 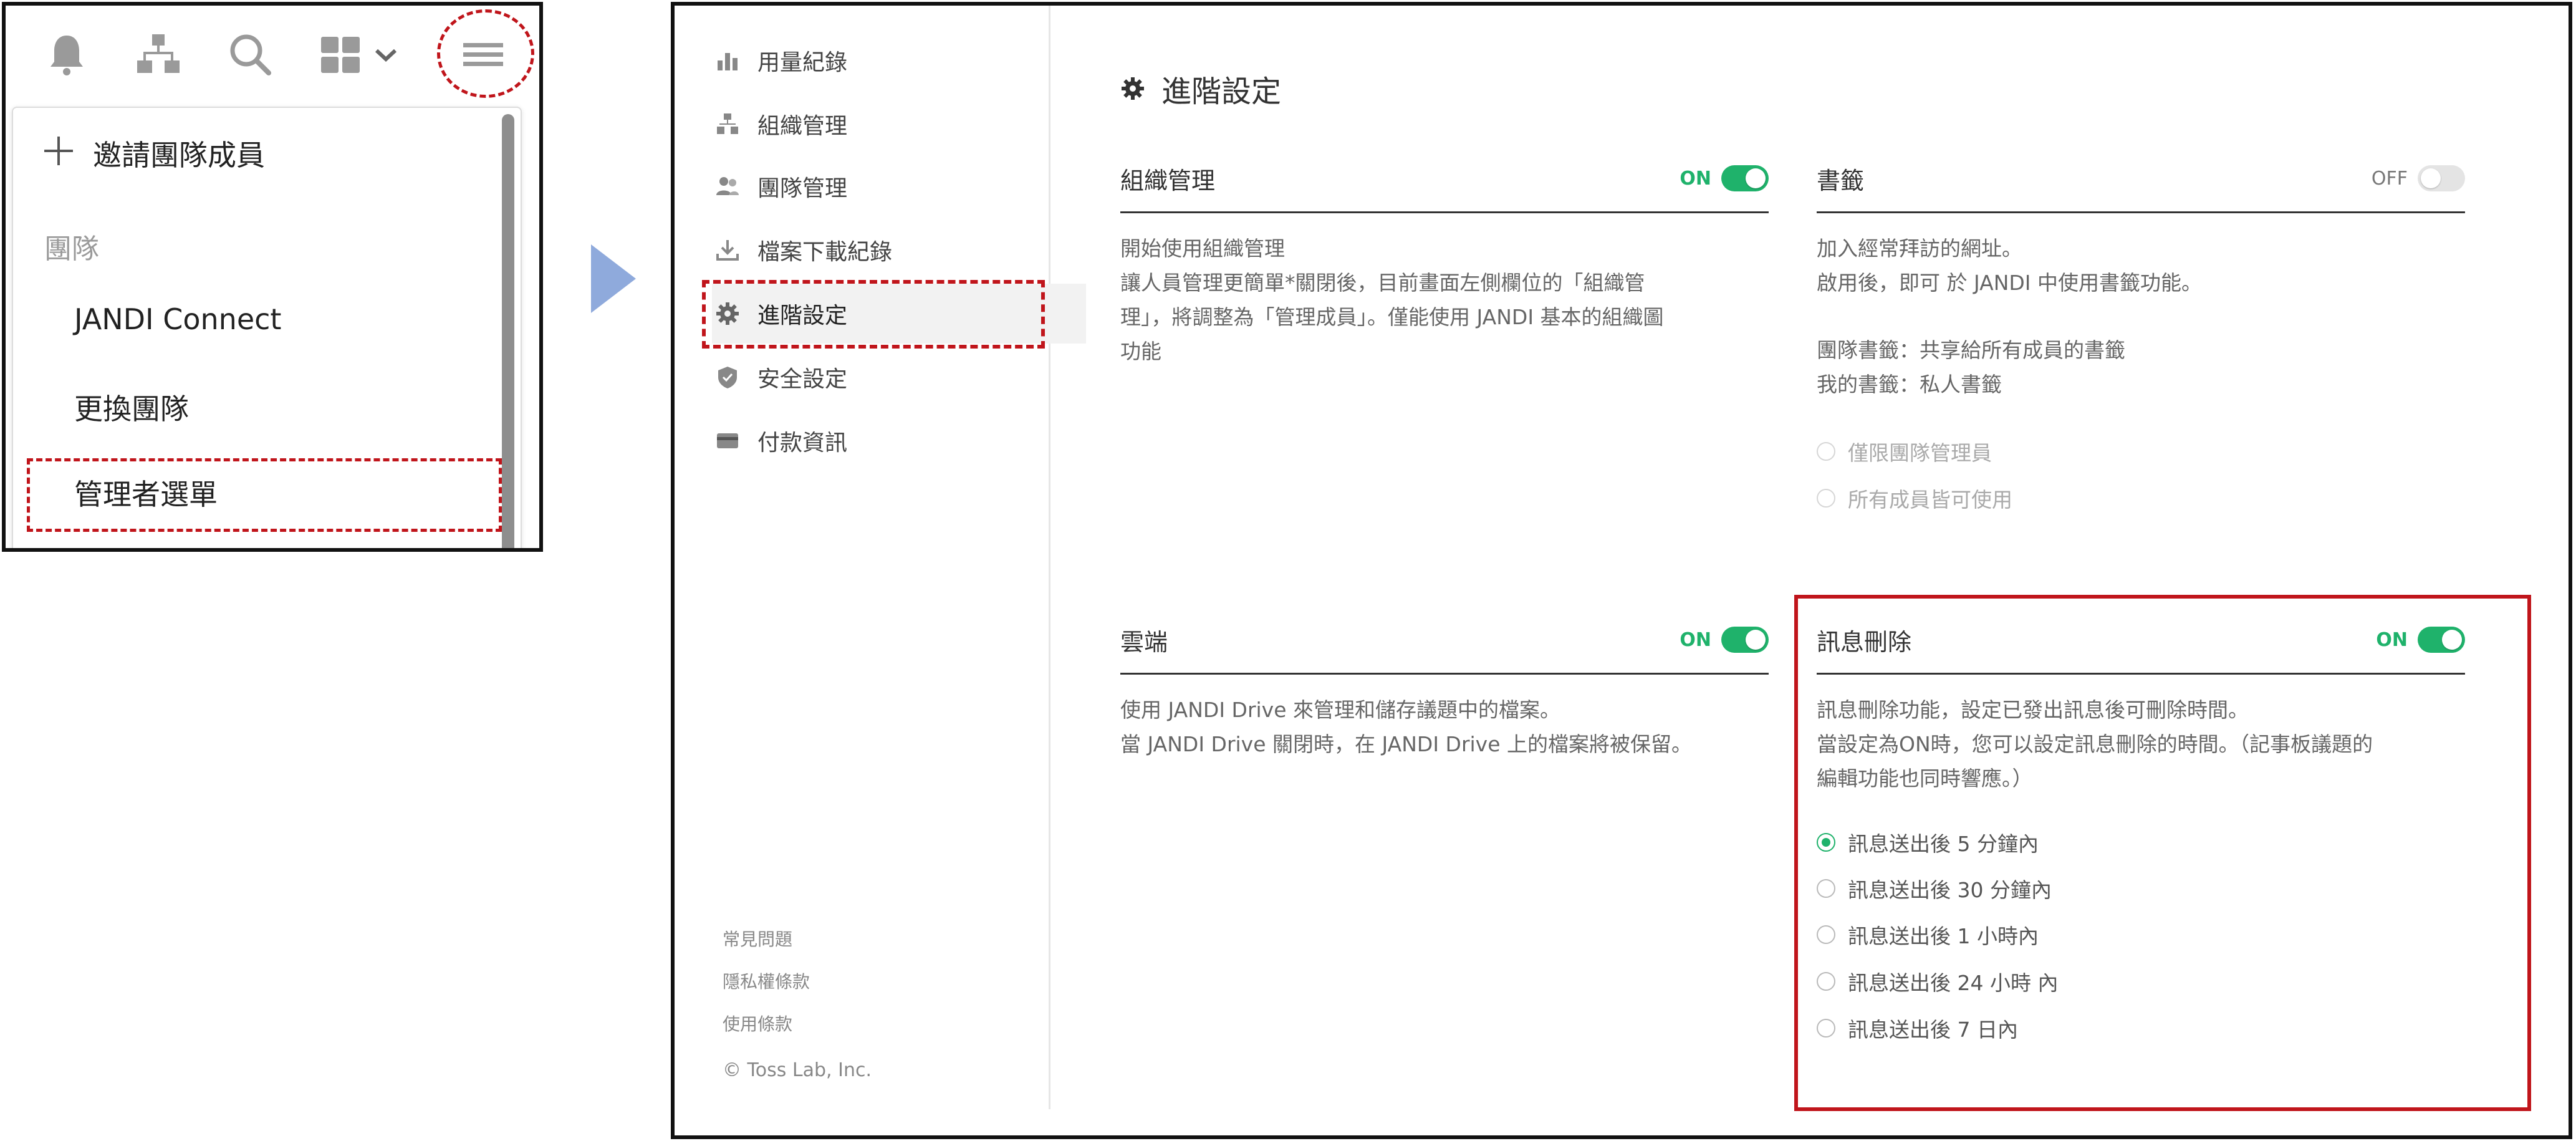 What do you see at coordinates (802, 443) in the screenshot?
I see `sidebar-item-label: 付款資訊` at bounding box center [802, 443].